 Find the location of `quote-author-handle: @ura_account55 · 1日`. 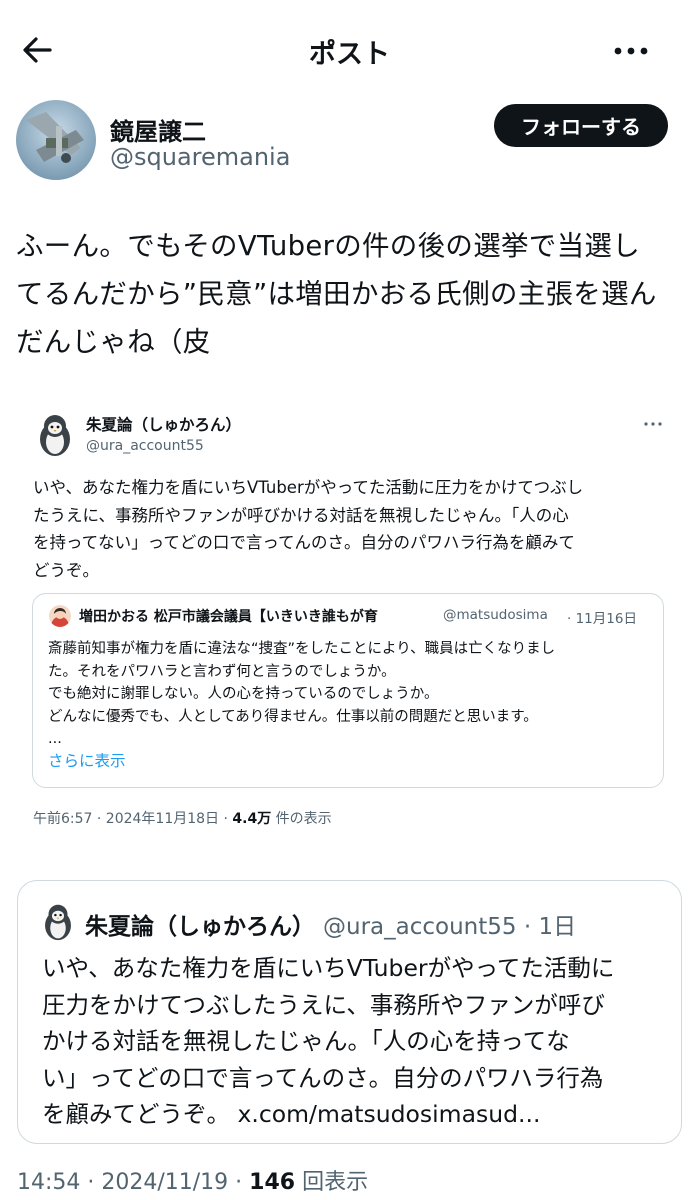

quote-author-handle: @ura_account55 · 1日 is located at coordinates (450, 927).